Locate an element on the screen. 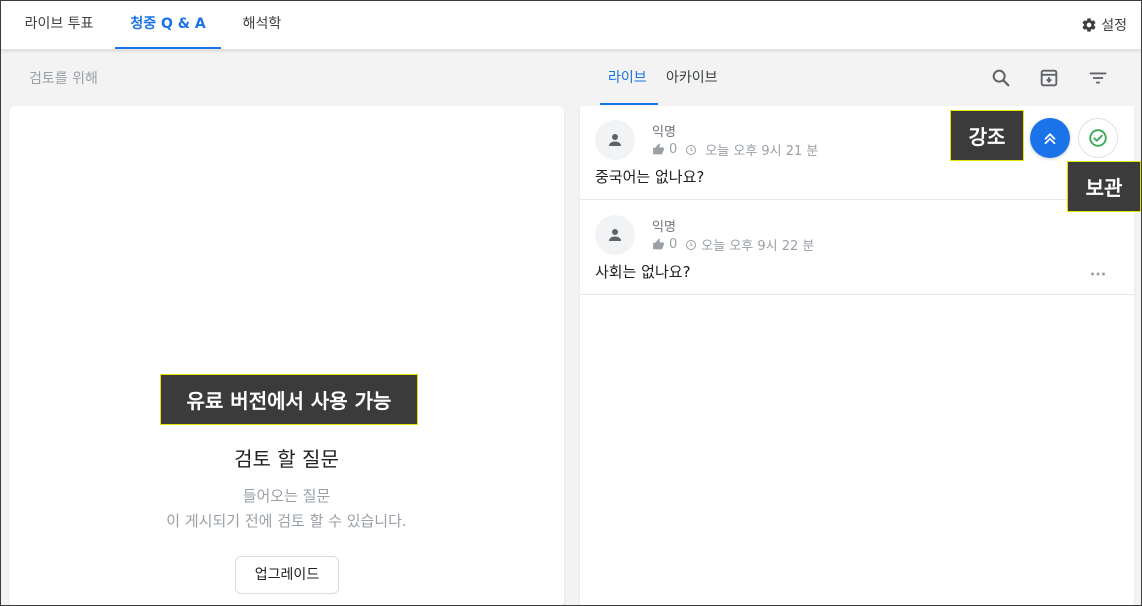 The width and height of the screenshot is (1142, 606). check-circle-icon is located at coordinates (1098, 138).